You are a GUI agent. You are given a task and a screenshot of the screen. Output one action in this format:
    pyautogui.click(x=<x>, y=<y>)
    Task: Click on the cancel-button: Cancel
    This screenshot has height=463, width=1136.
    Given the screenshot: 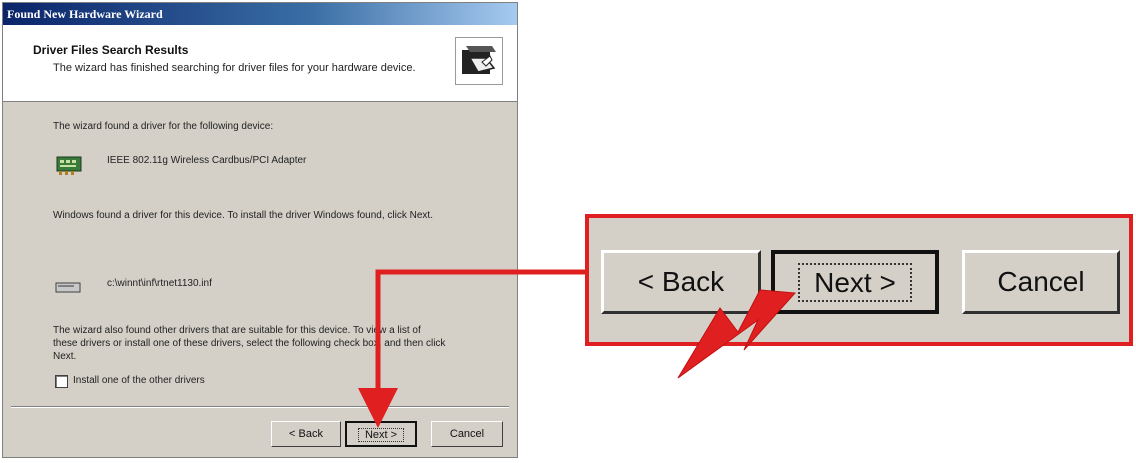 What is the action you would take?
    pyautogui.click(x=467, y=434)
    